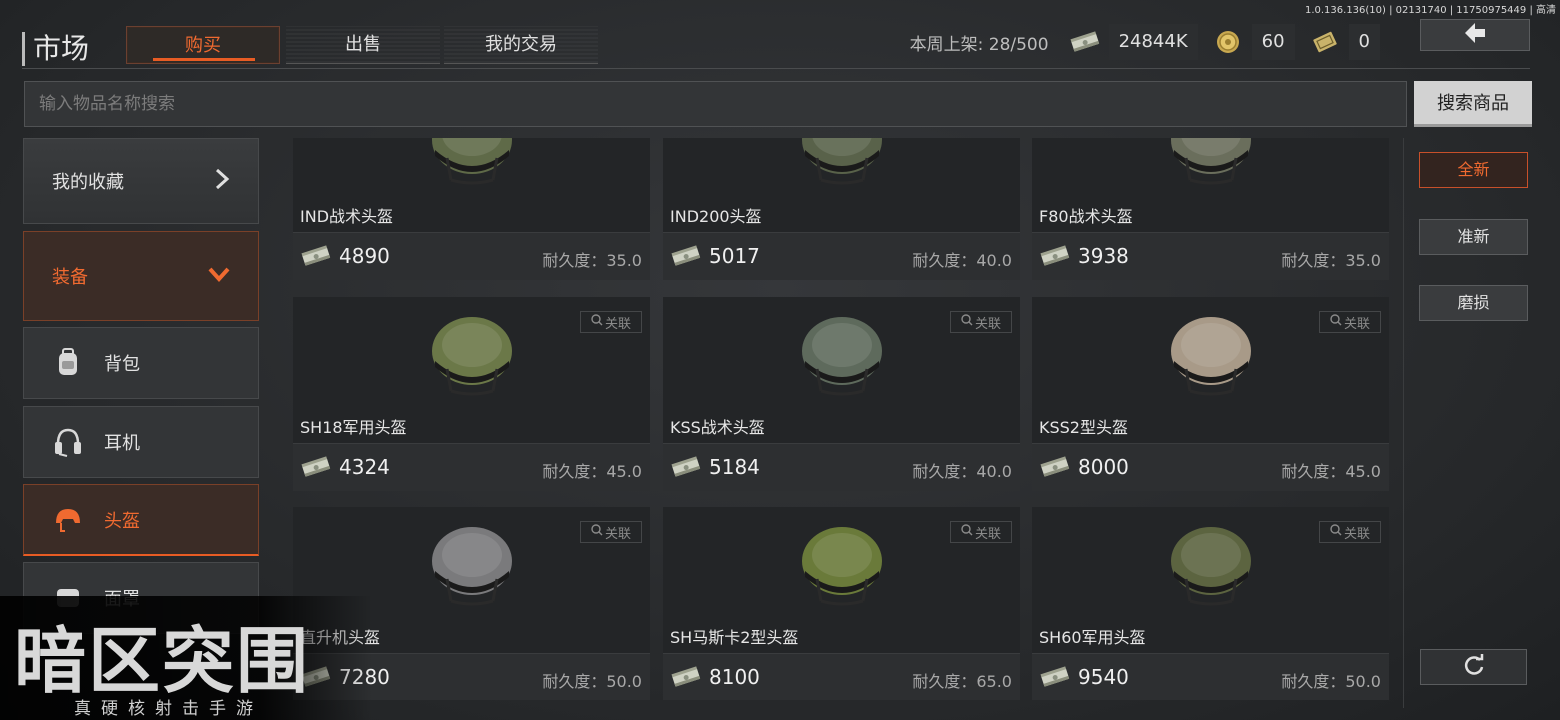 The height and width of the screenshot is (720, 1560). What do you see at coordinates (122, 521) in the screenshot?
I see `sidebar-item-label: 头盔` at bounding box center [122, 521].